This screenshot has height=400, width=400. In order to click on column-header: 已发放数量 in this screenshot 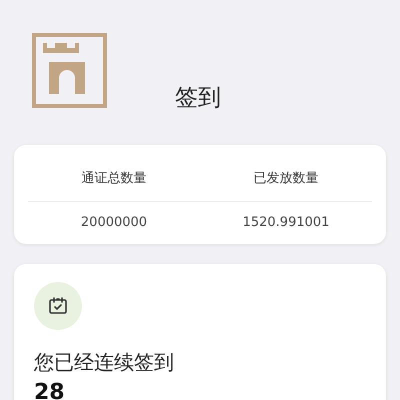, I will do `click(286, 179)`.